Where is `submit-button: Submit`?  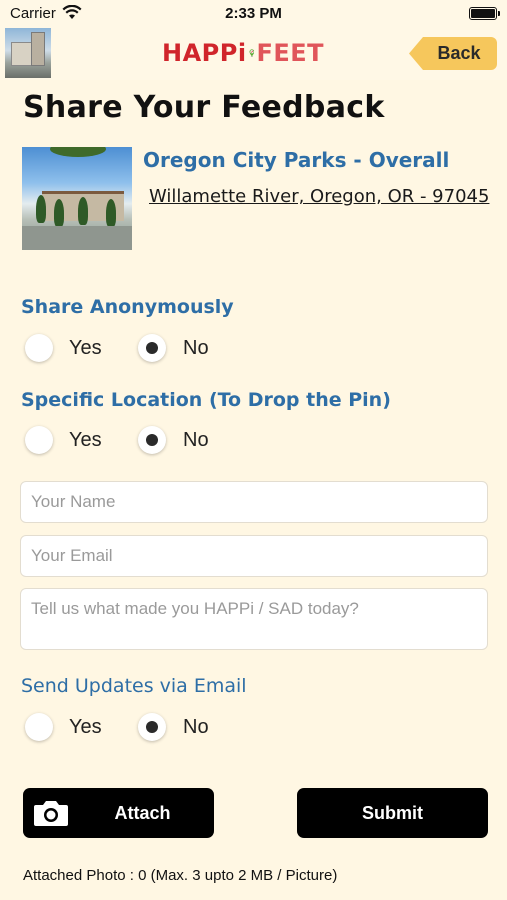
submit-button: Submit is located at coordinates (392, 813).